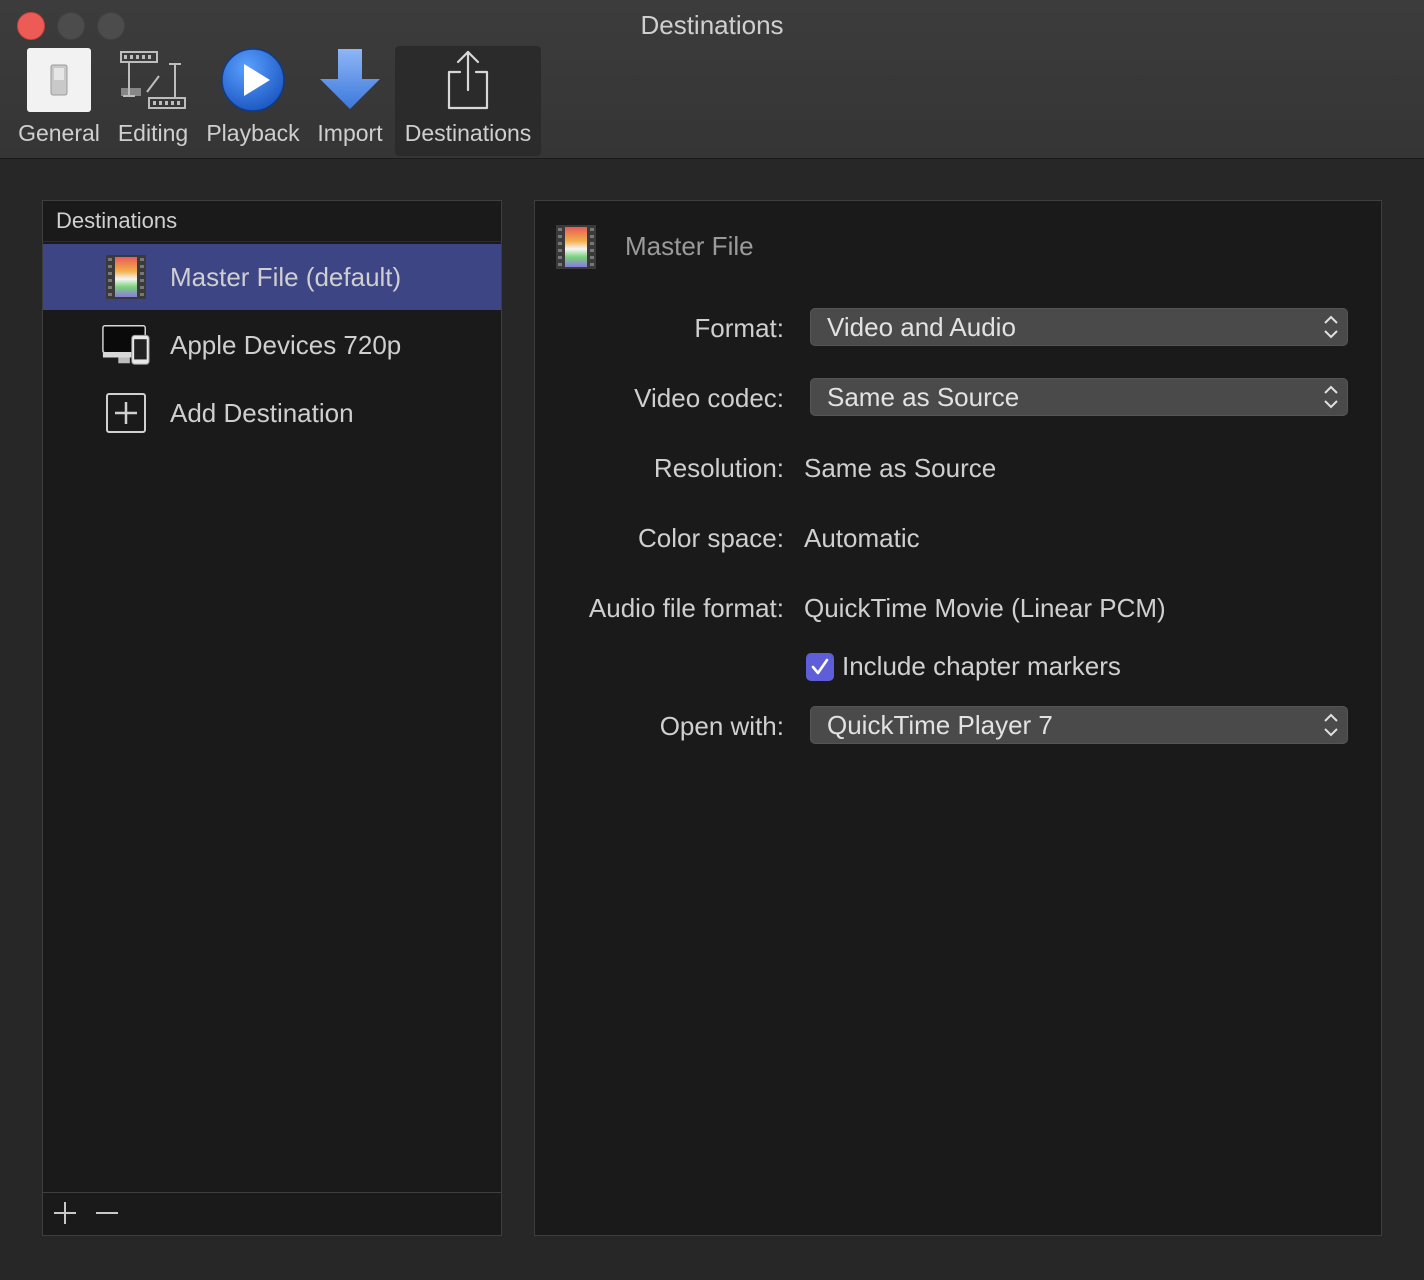  What do you see at coordinates (468, 133) in the screenshot?
I see `toolbar-label: Destinations` at bounding box center [468, 133].